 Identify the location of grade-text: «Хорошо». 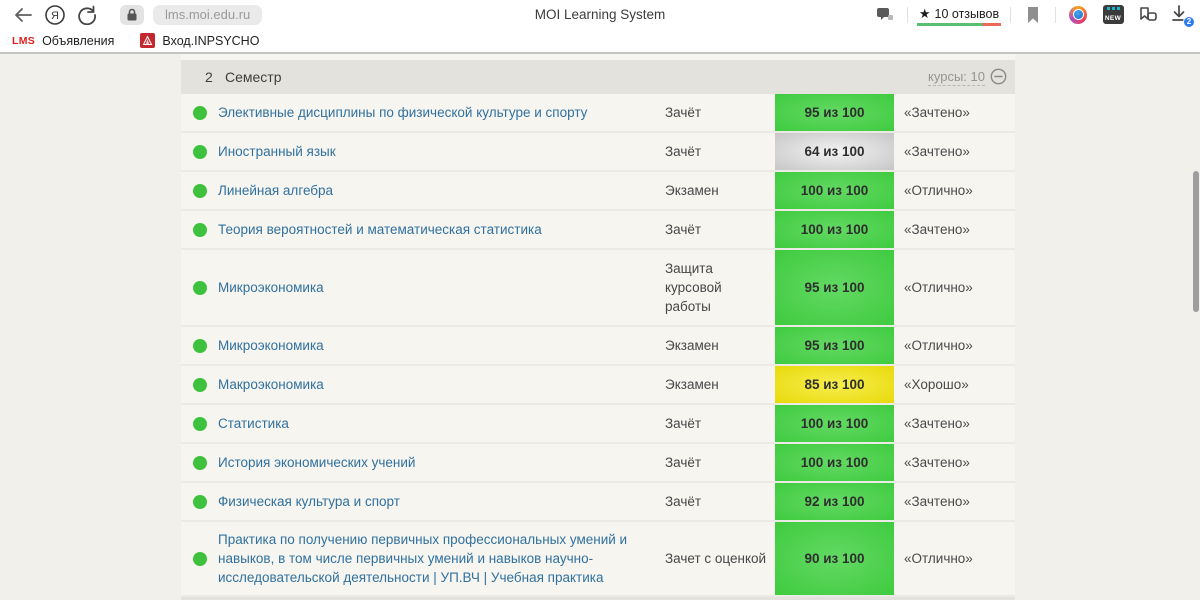
(936, 384).